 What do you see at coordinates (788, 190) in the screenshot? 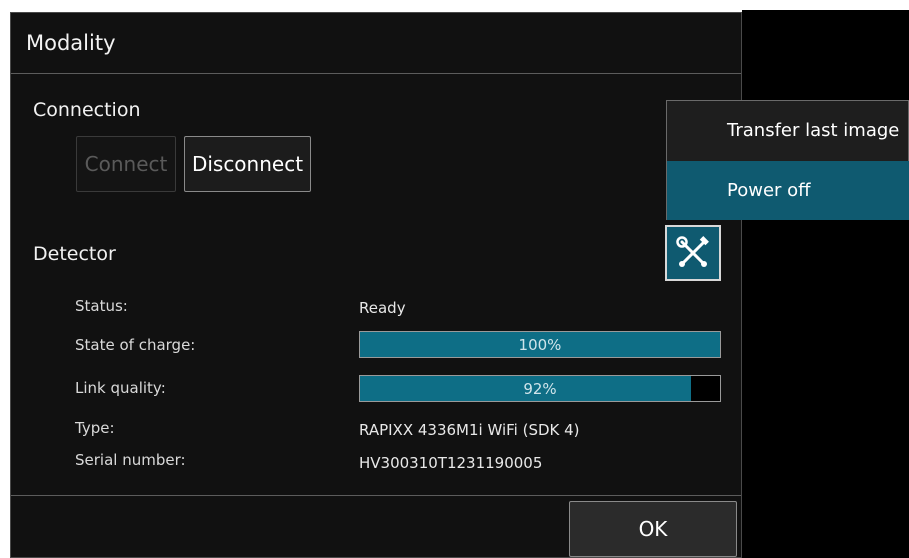
I see `menu-item-power-off: Power off` at bounding box center [788, 190].